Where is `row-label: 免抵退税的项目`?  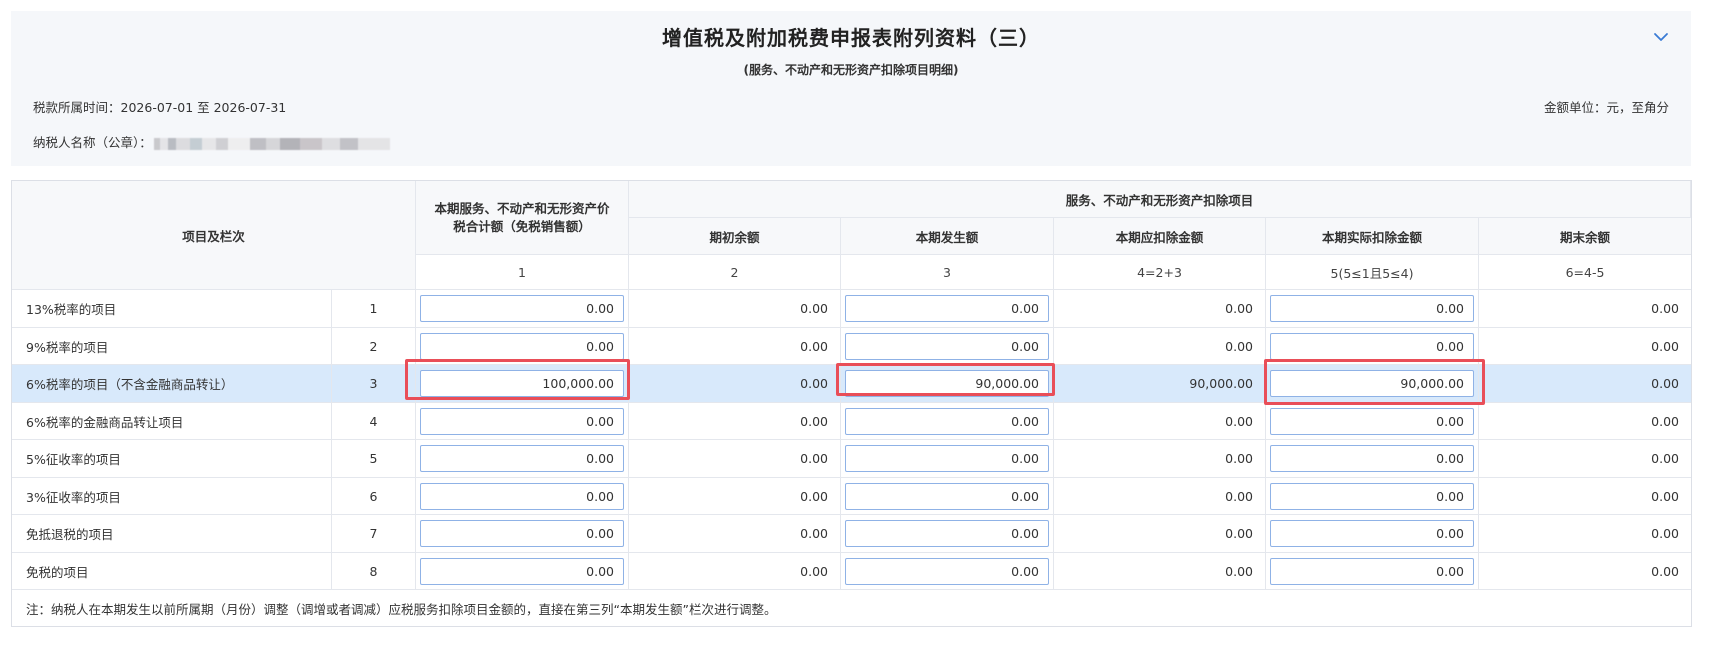 row-label: 免抵退税的项目 is located at coordinates (172, 534).